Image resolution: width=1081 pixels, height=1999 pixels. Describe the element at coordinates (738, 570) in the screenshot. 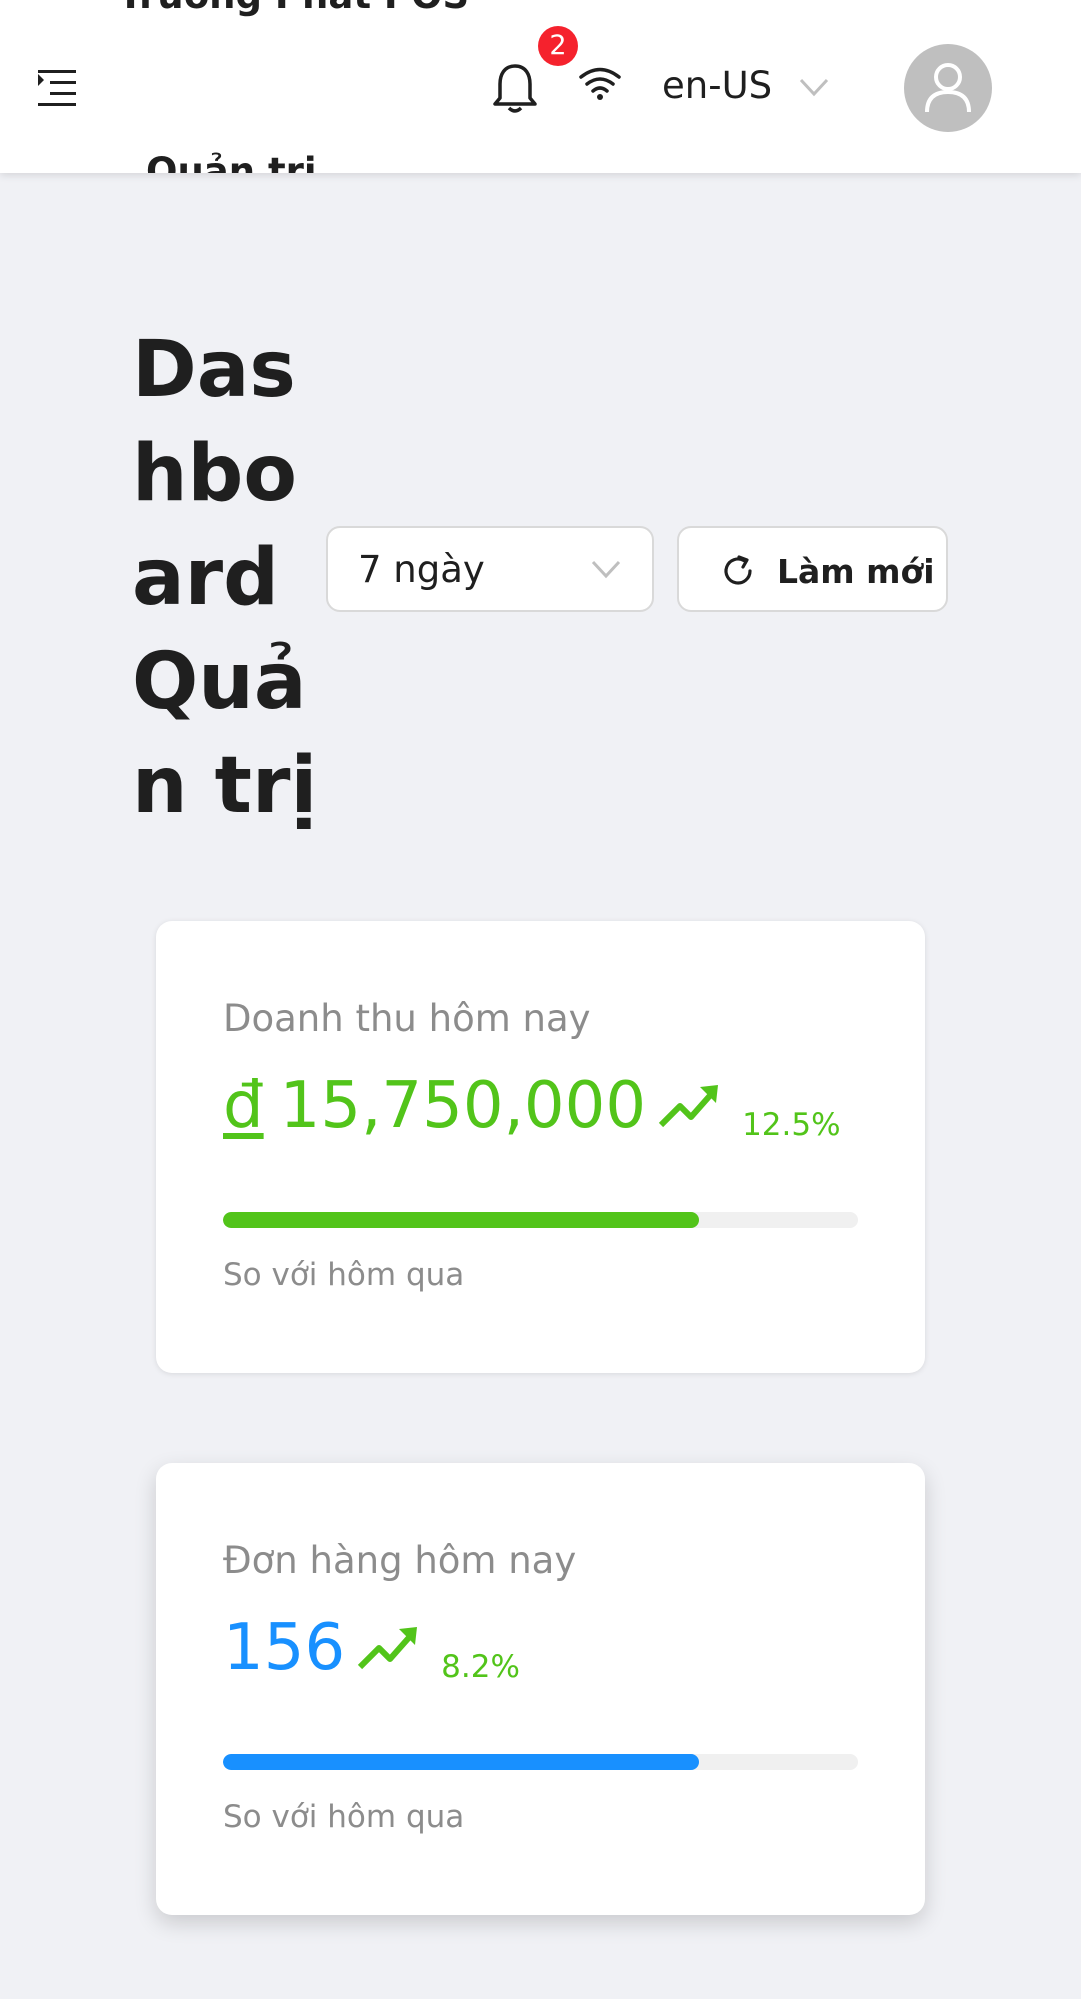

I see `reload-icon` at that location.